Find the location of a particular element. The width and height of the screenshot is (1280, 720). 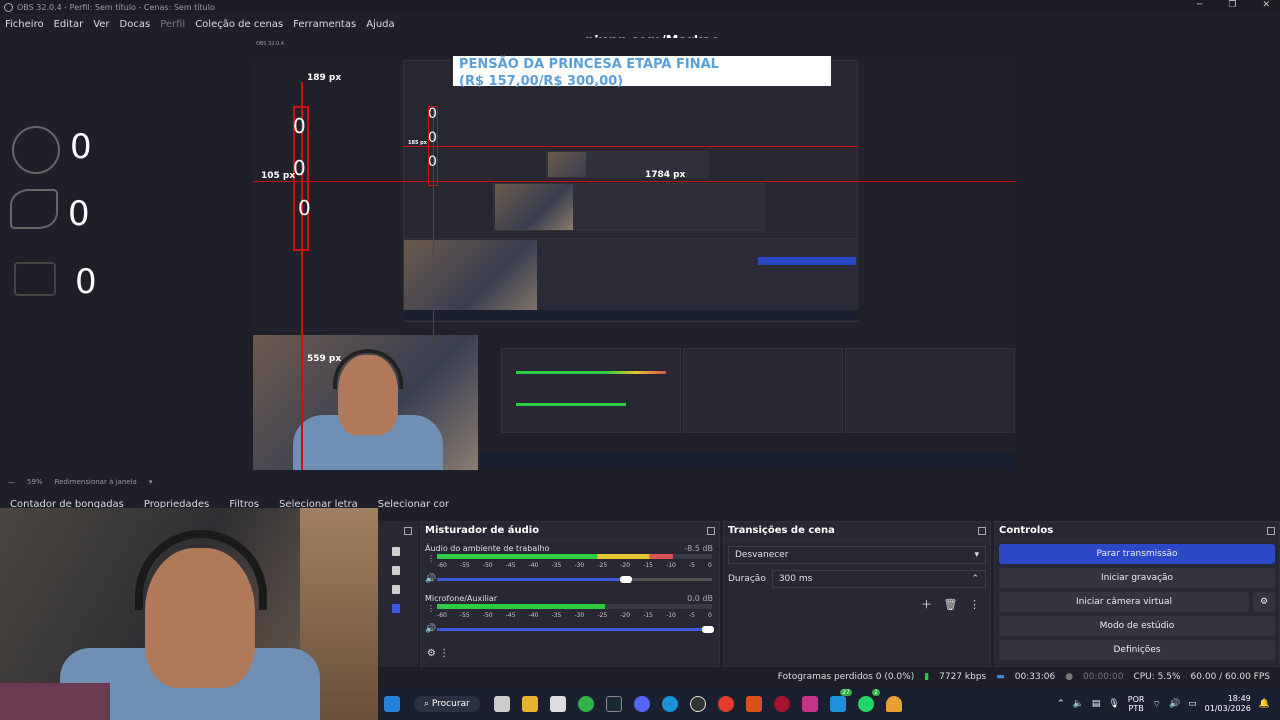

add-transition-icon: ＋ is located at coordinates (926, 604).